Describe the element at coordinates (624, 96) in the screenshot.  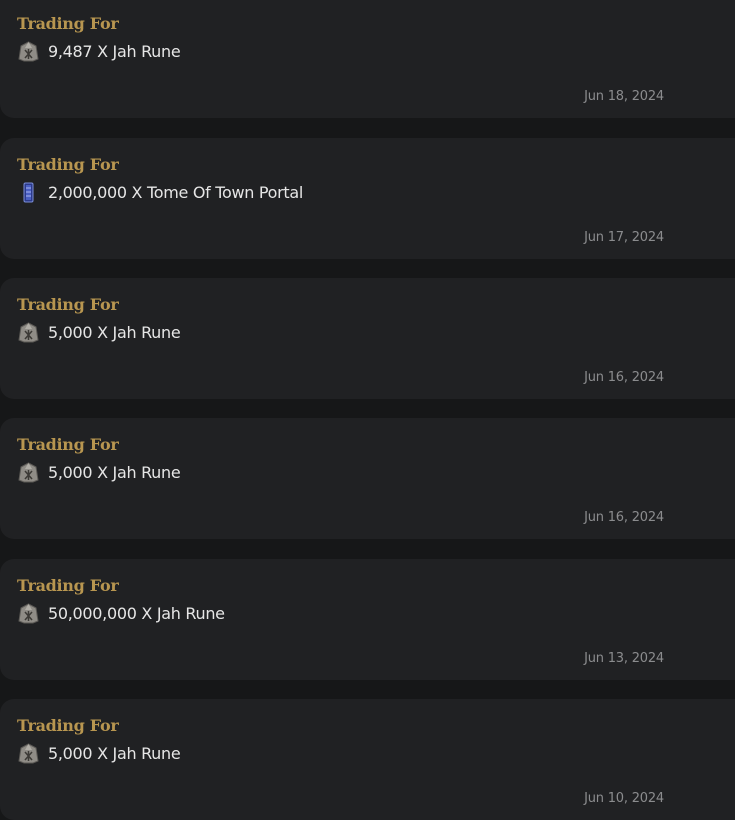
I see `trade-date: Jun 18, 2024` at that location.